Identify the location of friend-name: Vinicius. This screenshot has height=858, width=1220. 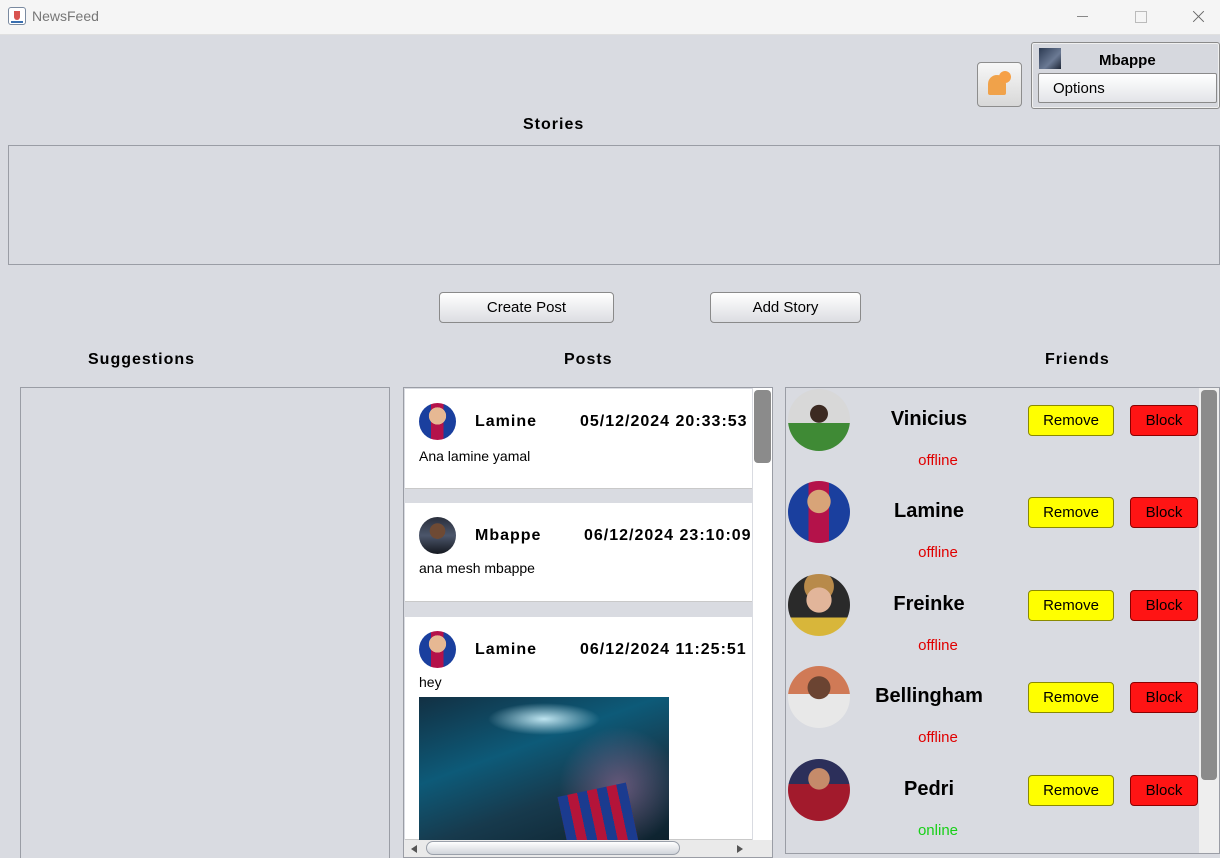
(929, 419).